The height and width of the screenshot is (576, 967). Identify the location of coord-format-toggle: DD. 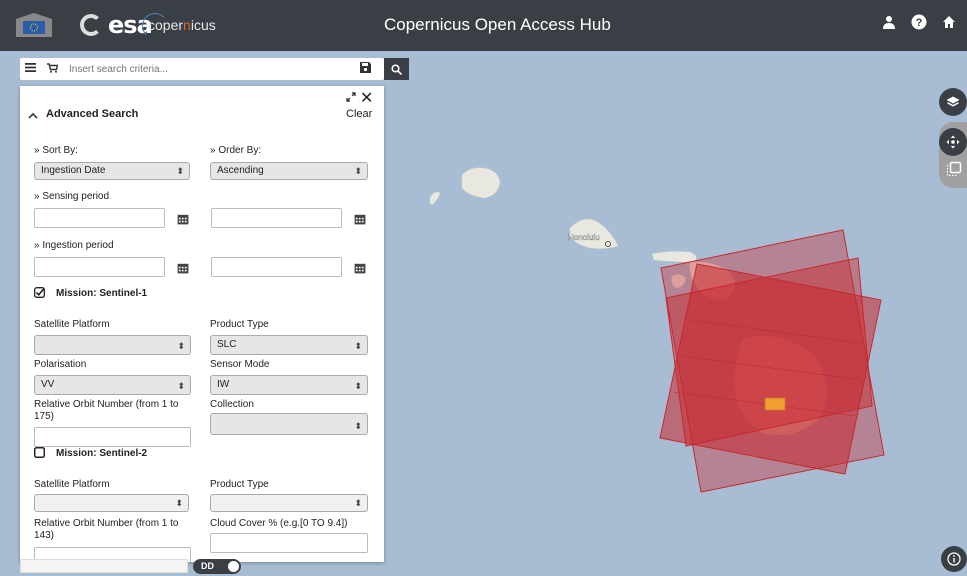
(217, 566).